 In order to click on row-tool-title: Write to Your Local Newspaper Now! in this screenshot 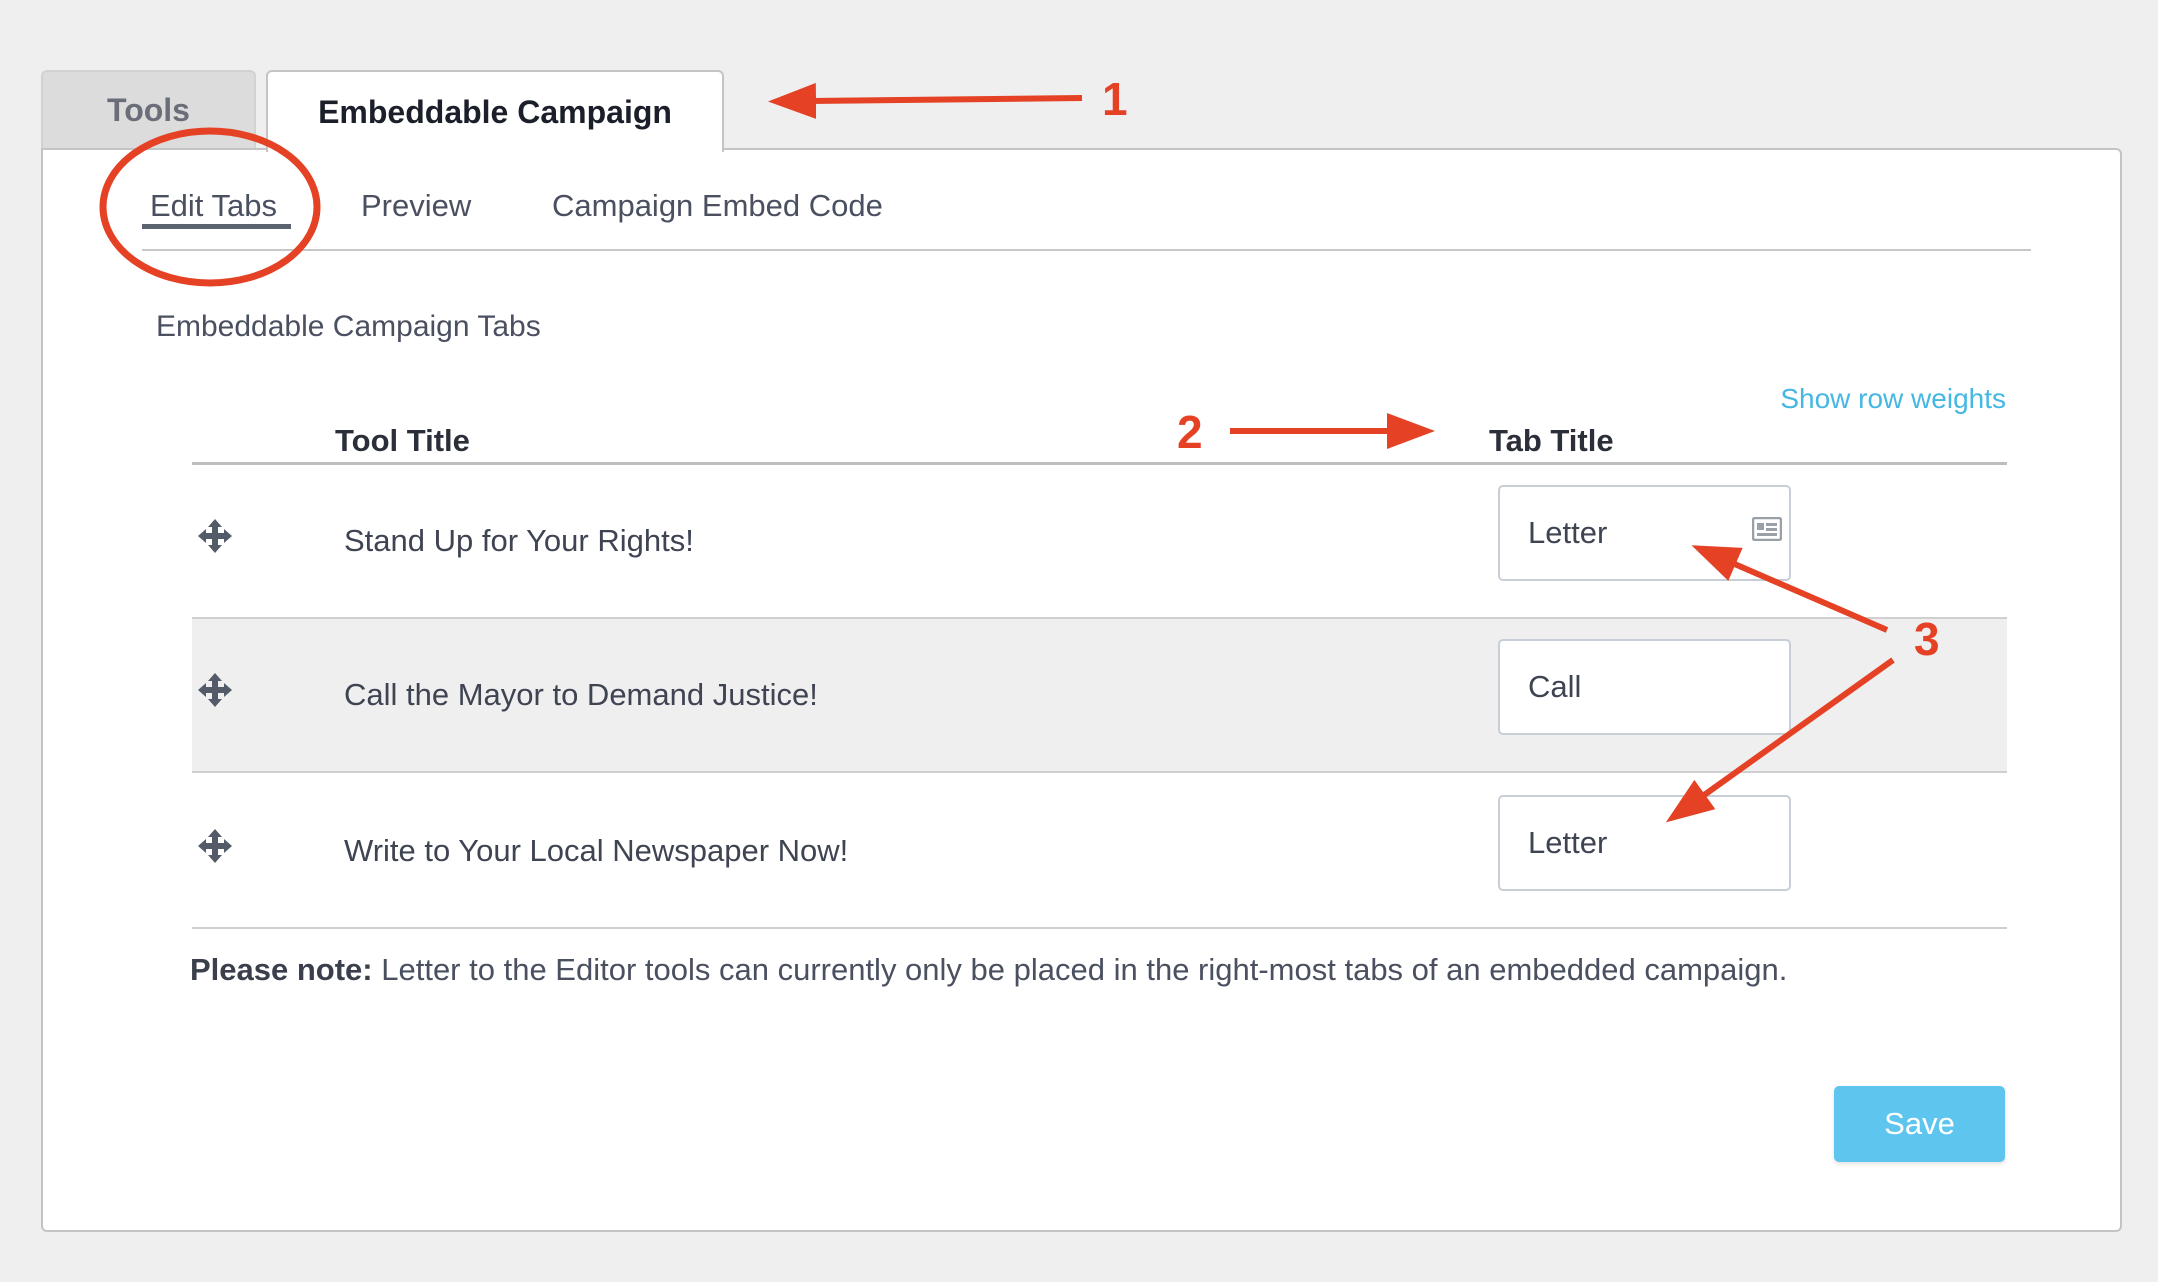, I will do `click(596, 850)`.